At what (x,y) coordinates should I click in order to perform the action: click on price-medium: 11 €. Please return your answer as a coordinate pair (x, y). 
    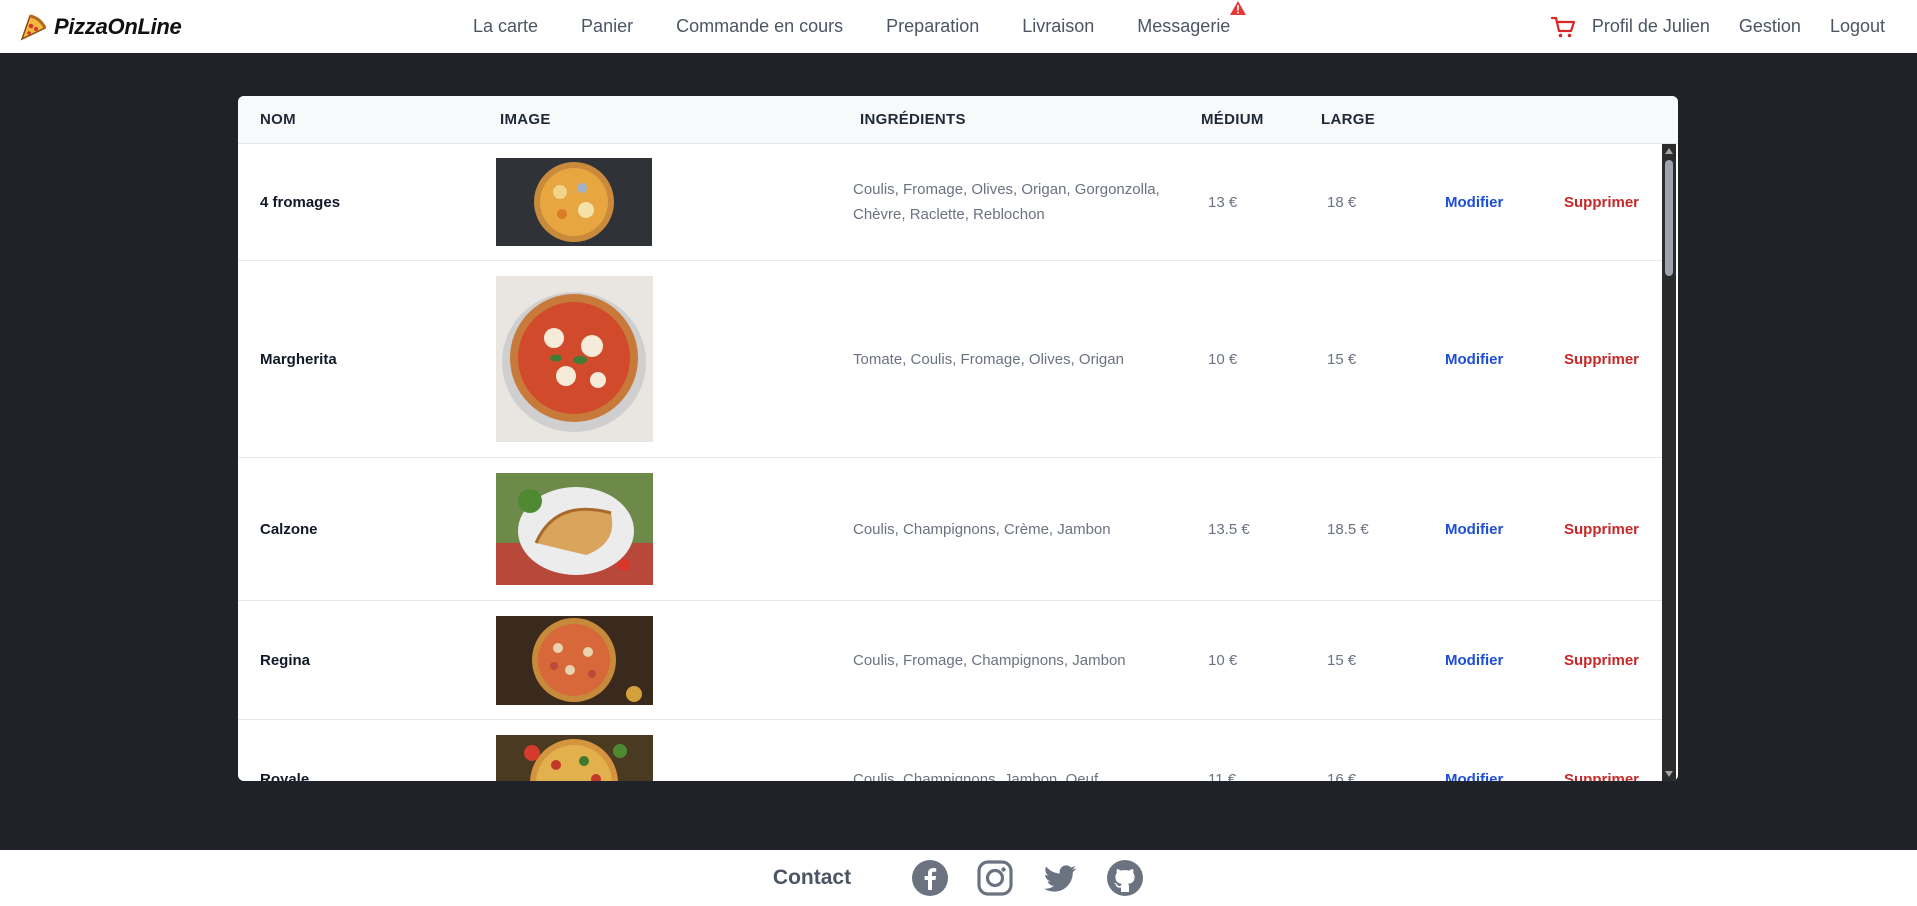
    Looking at the image, I should click on (1222, 776).